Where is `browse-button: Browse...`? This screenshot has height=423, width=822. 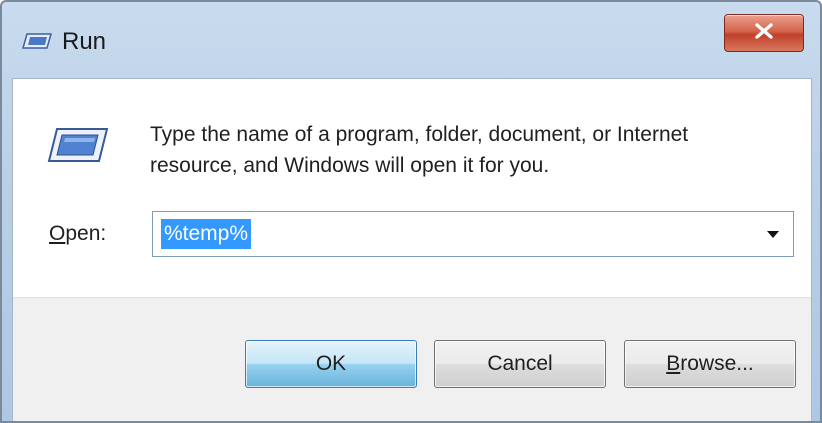 browse-button: Browse... is located at coordinates (710, 364).